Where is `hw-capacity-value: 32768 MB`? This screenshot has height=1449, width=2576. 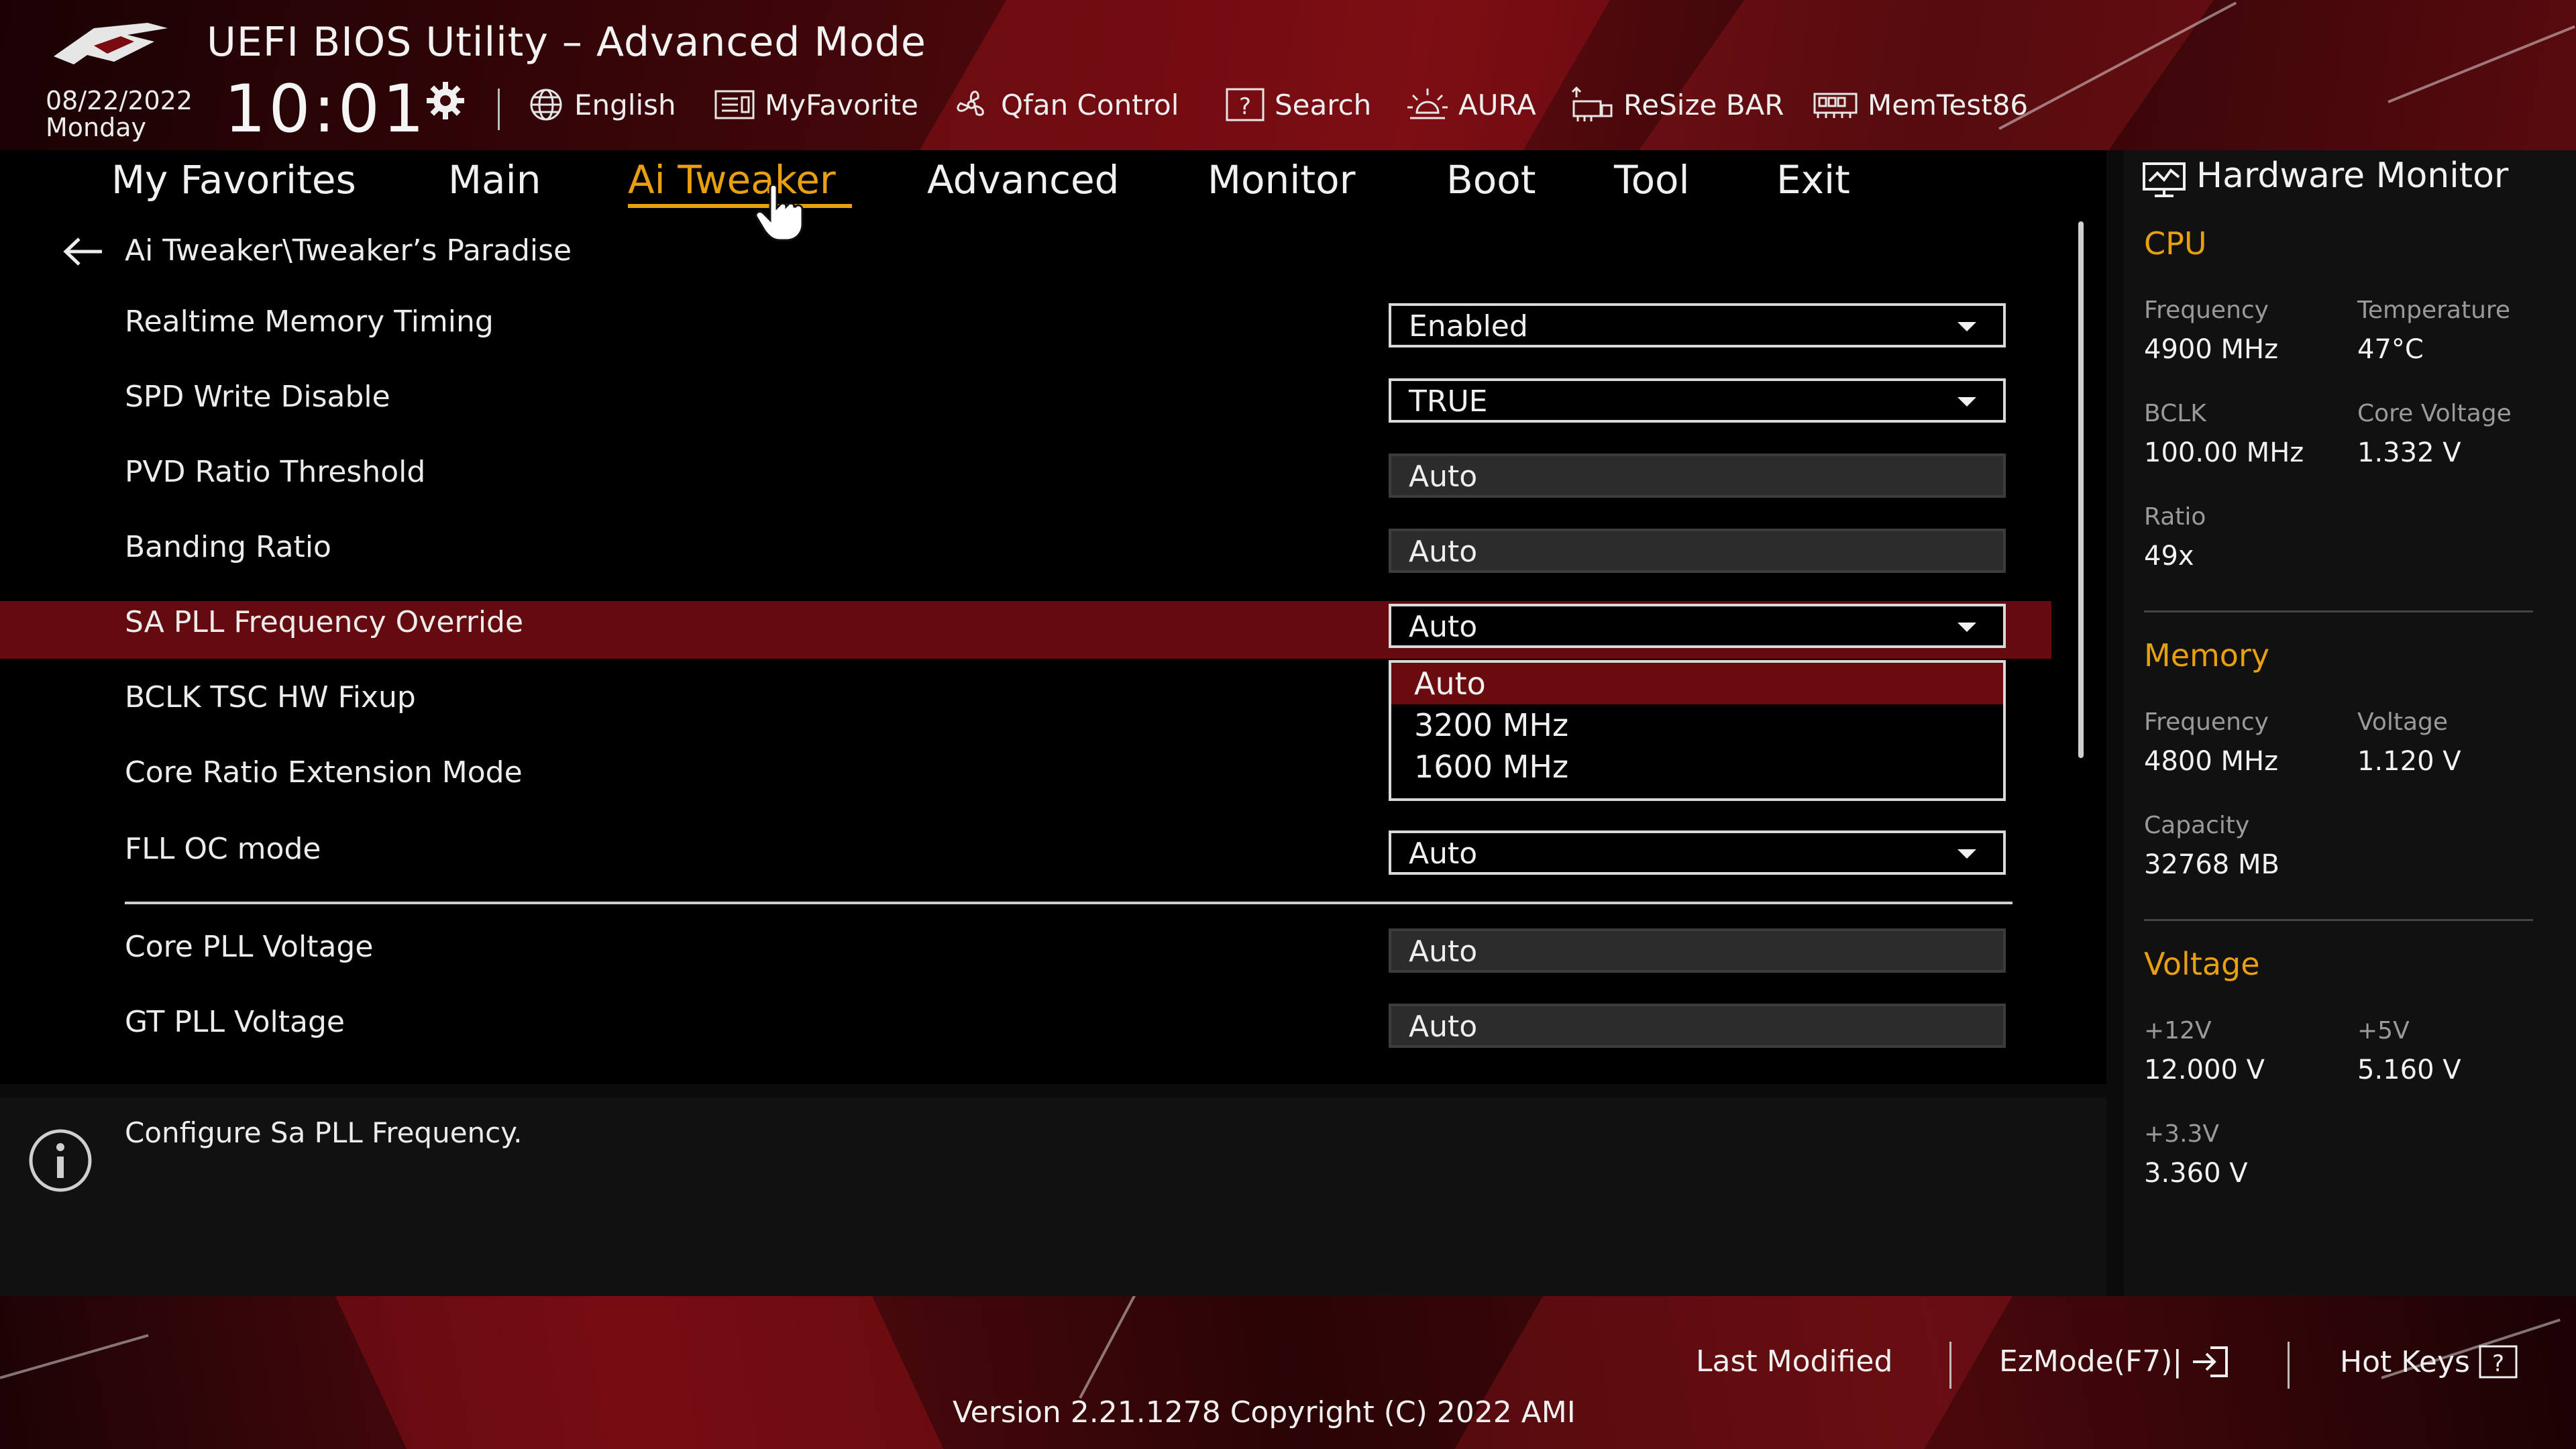
hw-capacity-value: 32768 MB is located at coordinates (2211, 864).